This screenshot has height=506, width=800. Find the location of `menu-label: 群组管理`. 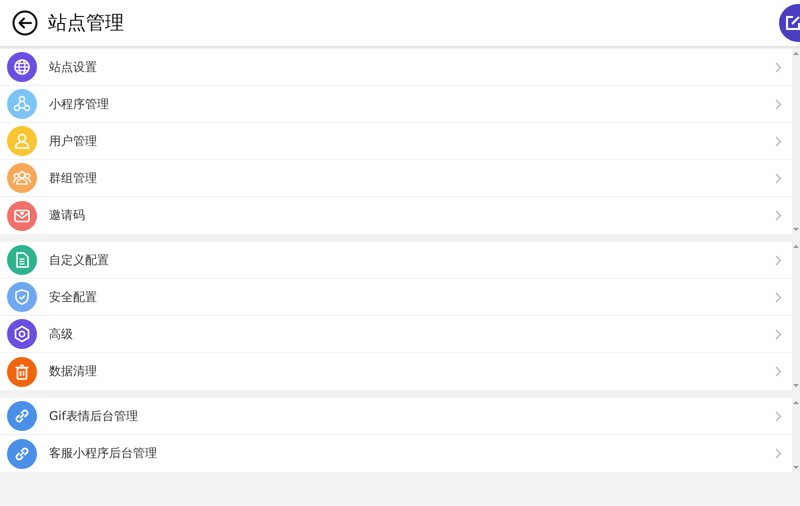

menu-label: 群组管理 is located at coordinates (73, 178).